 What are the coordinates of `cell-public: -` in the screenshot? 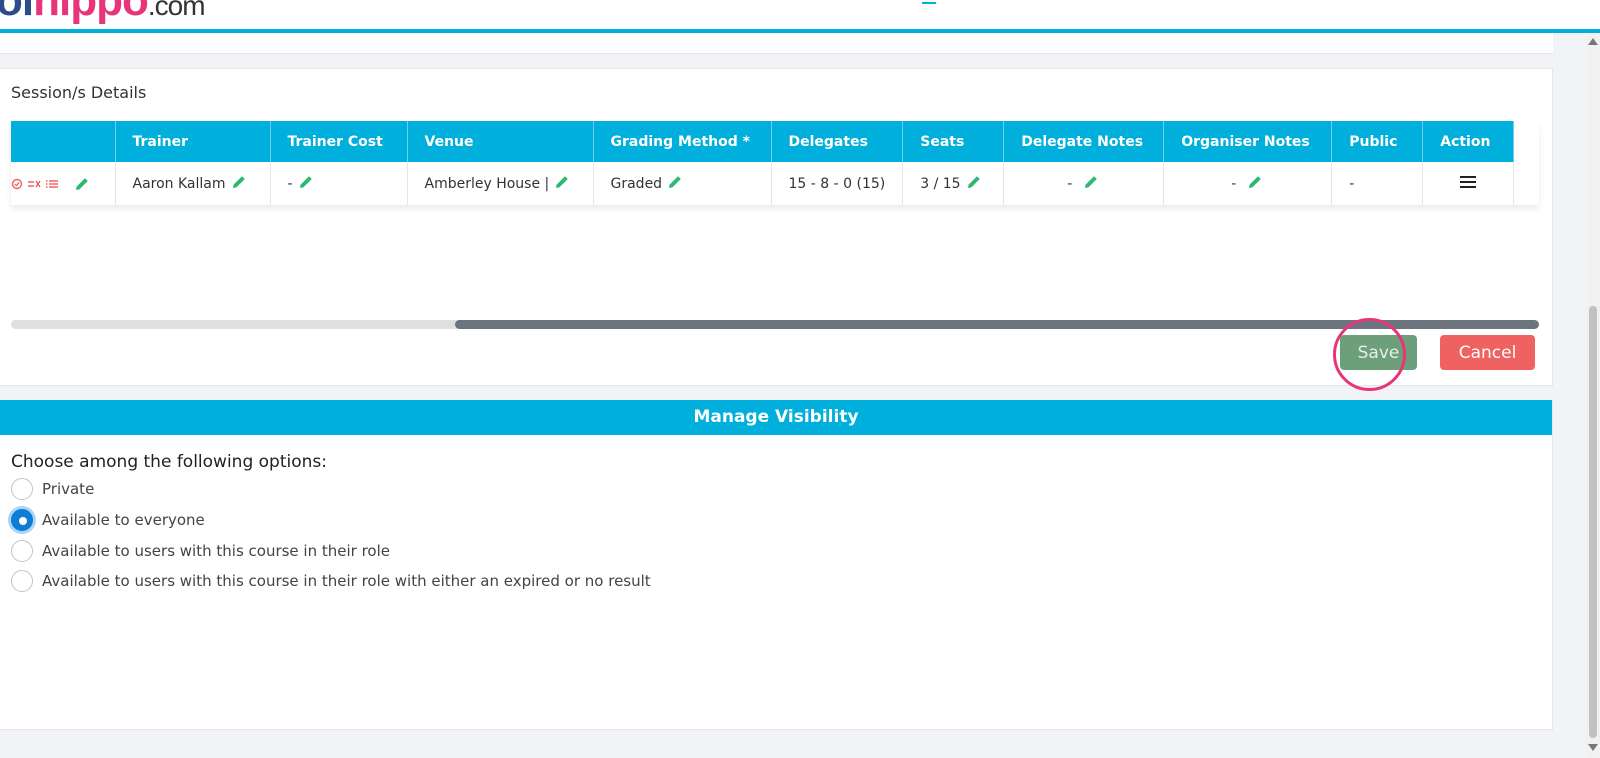 It's located at (1377, 183).